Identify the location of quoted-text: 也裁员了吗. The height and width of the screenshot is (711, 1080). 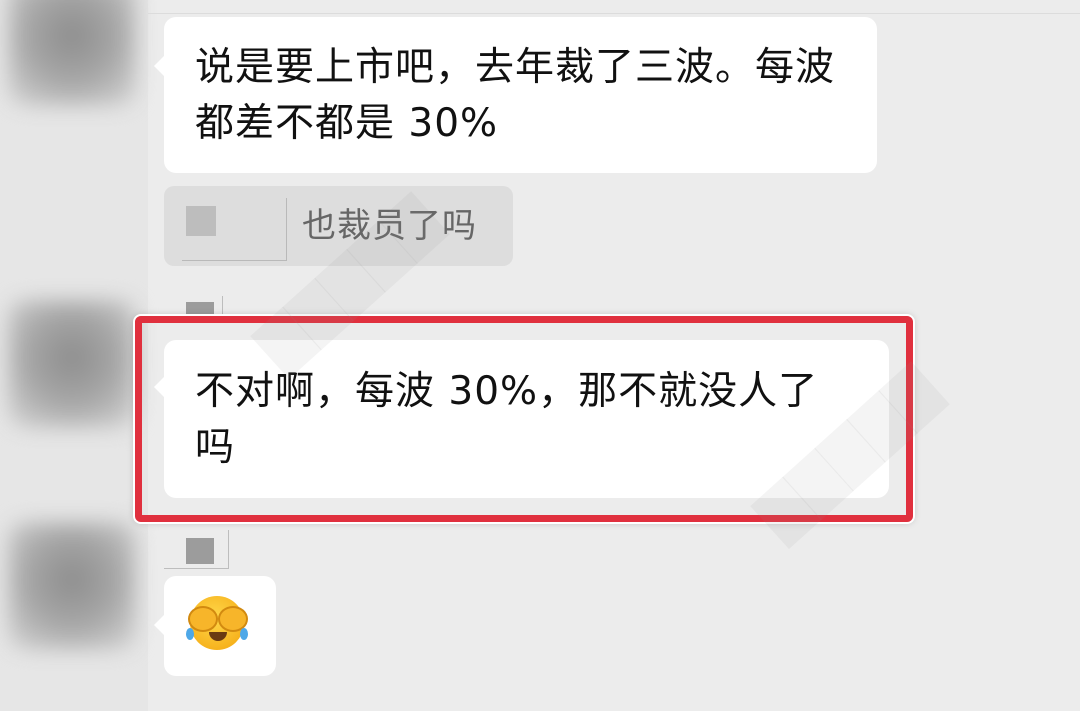
(389, 226).